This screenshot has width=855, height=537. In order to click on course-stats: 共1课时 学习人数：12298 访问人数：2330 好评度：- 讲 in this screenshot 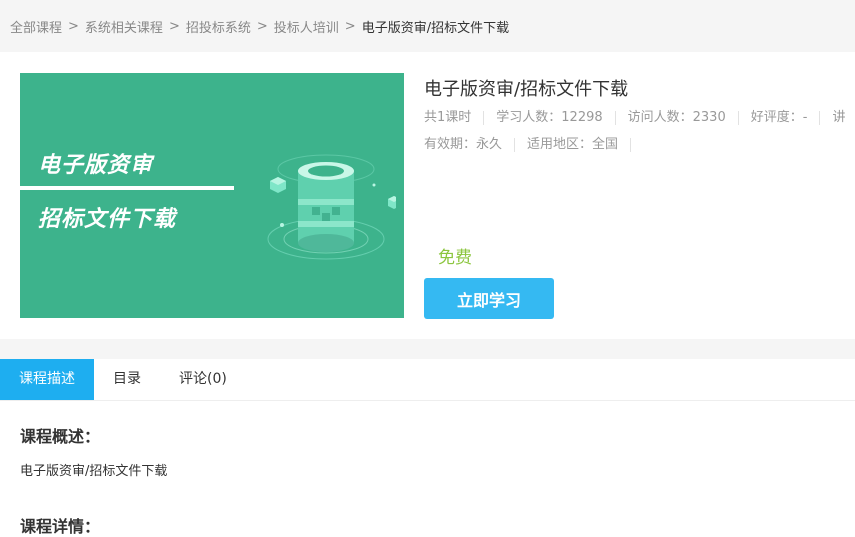, I will do `click(639, 118)`.